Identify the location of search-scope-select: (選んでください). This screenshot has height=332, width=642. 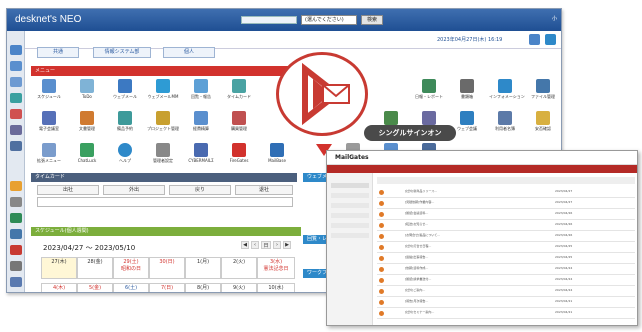
(329, 20).